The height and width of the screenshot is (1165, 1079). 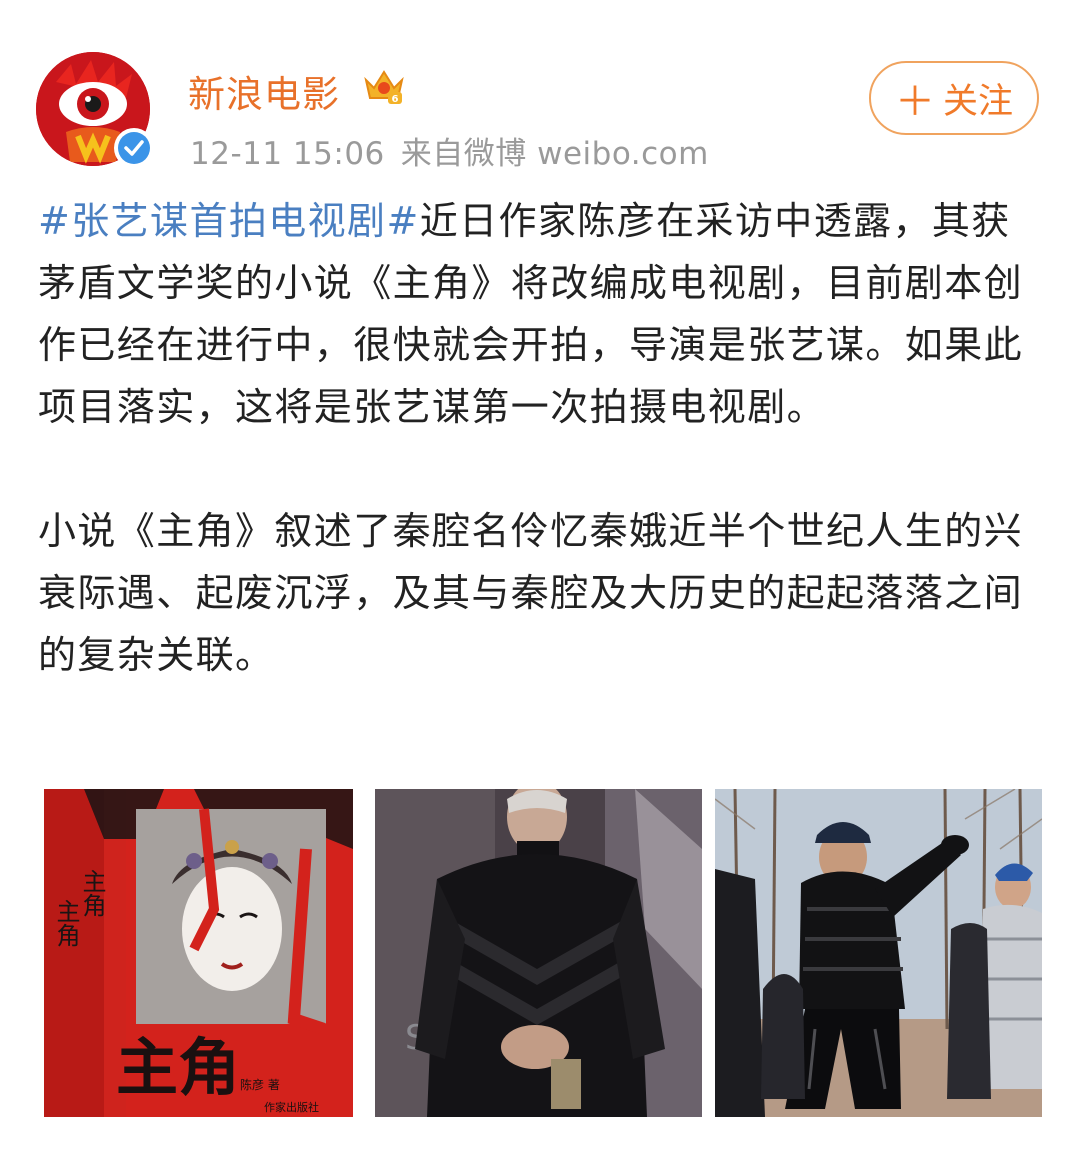 What do you see at coordinates (66, 923) in the screenshot?
I see `book-spine-text-1: 主角` at bounding box center [66, 923].